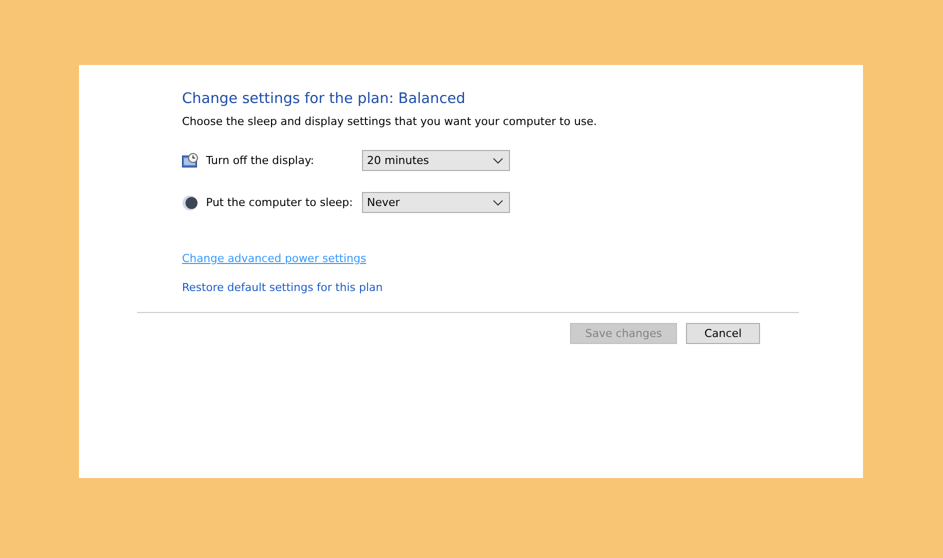 The width and height of the screenshot is (943, 558). I want to click on dropdown: Never, so click(436, 202).